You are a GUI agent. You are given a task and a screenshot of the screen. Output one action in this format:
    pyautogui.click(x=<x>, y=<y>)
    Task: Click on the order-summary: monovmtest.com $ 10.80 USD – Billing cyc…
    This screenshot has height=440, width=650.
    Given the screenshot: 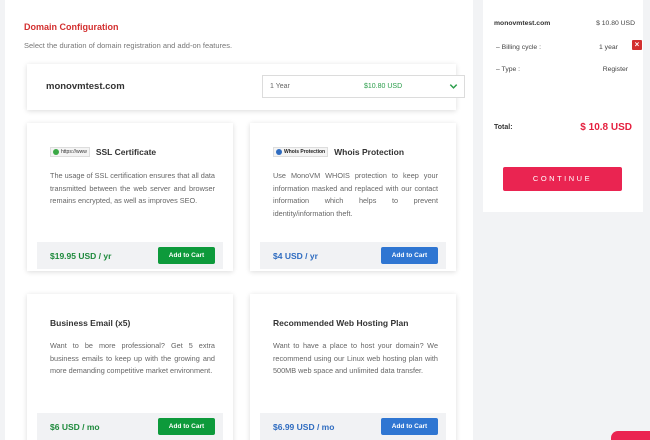 What is the action you would take?
    pyautogui.click(x=563, y=106)
    